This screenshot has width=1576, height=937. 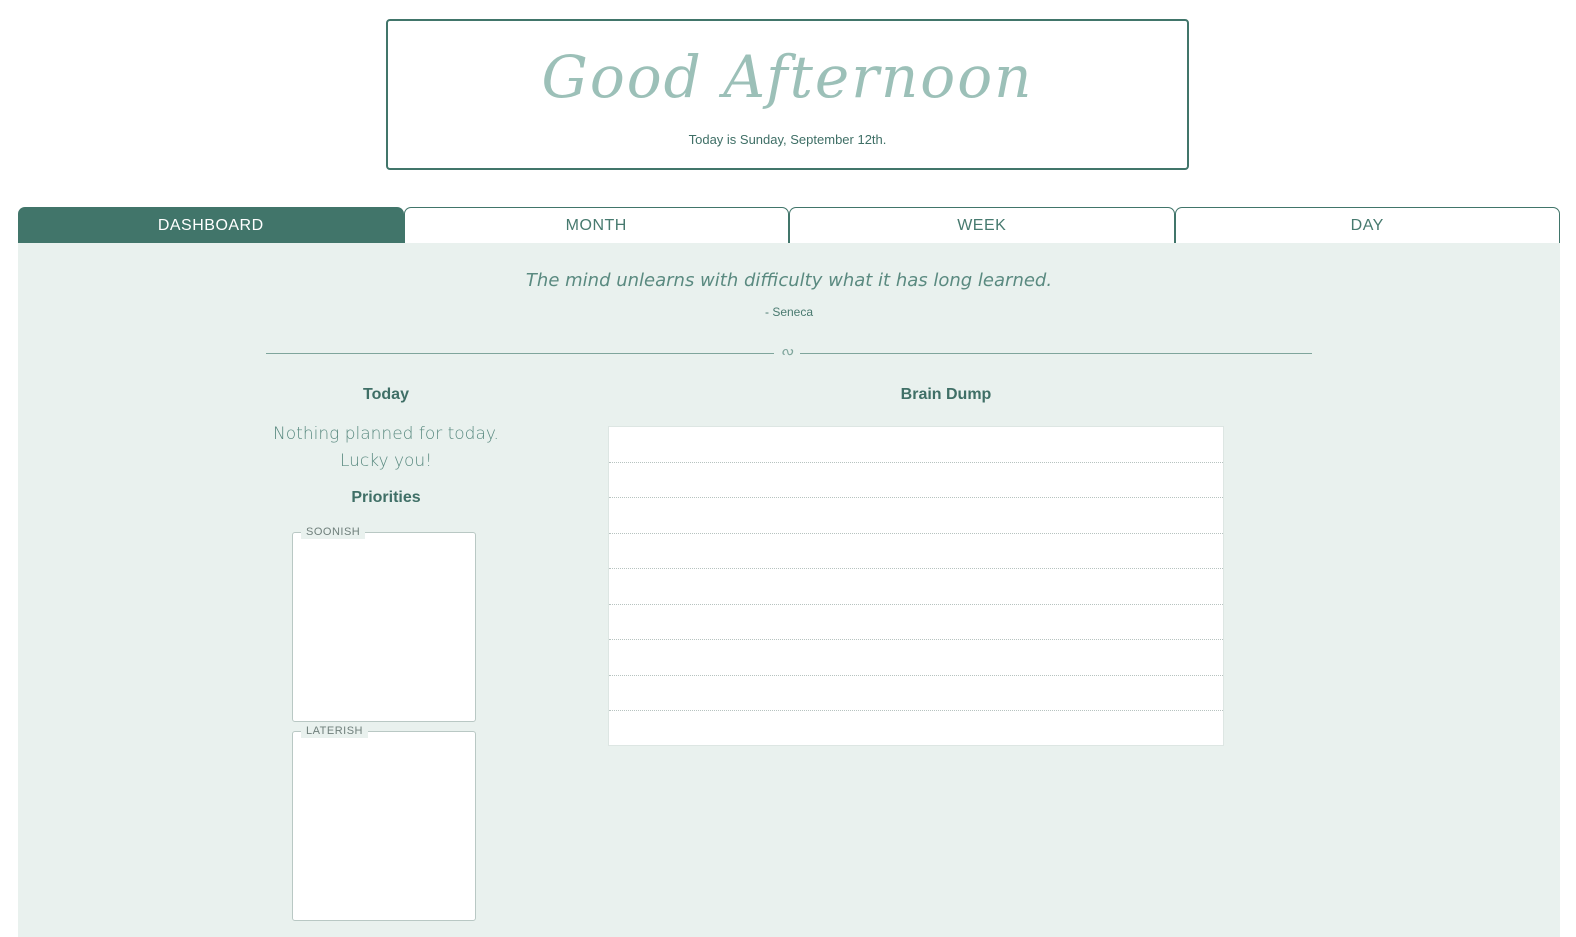 What do you see at coordinates (386, 448) in the screenshot?
I see `today-empty-message: Nothing planned for today. Lucky you!` at bounding box center [386, 448].